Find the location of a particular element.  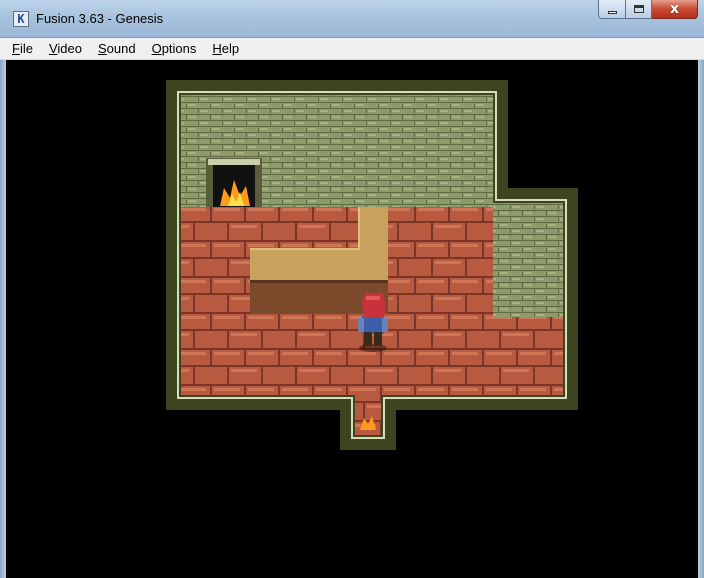

fusion-app-icon: K is located at coordinates (21, 19).